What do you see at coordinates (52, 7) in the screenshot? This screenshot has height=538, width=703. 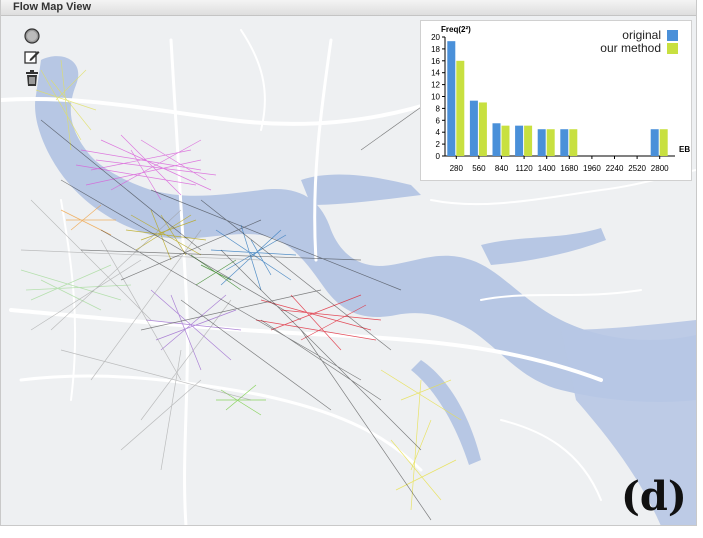 I see `panel-title: Flow Map View` at bounding box center [52, 7].